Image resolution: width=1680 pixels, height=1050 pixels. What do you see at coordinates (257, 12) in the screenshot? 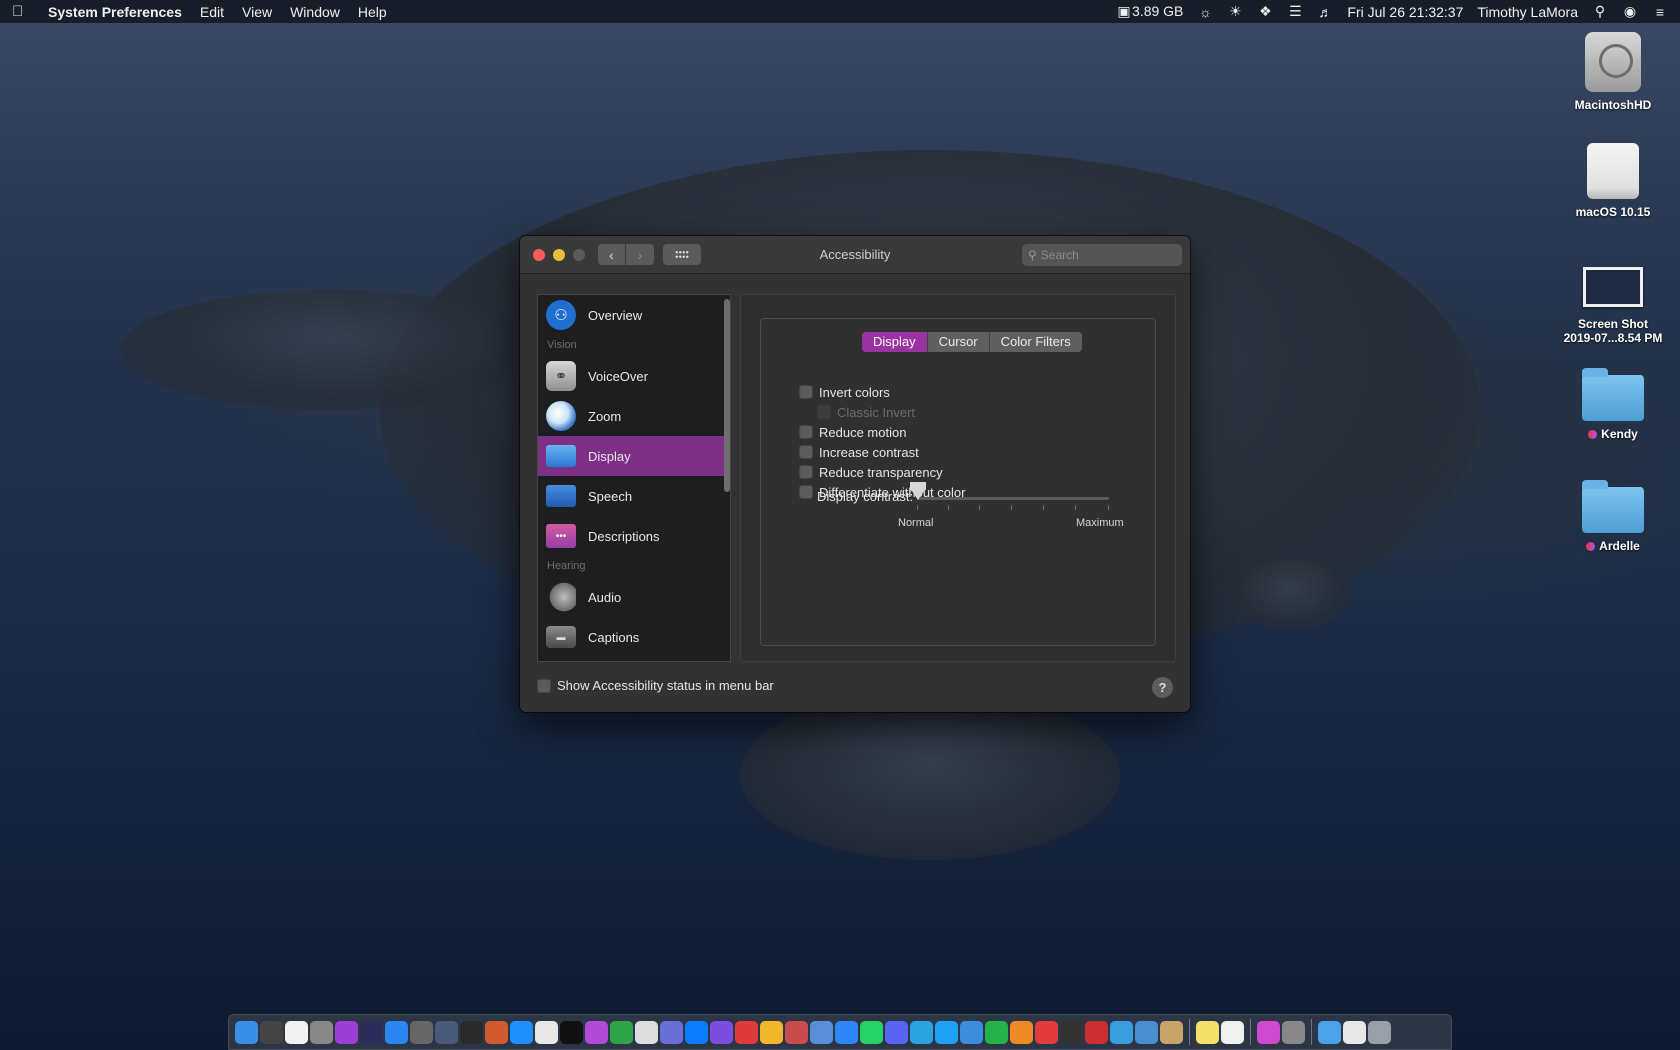
I see `menu-view: View` at bounding box center [257, 12].